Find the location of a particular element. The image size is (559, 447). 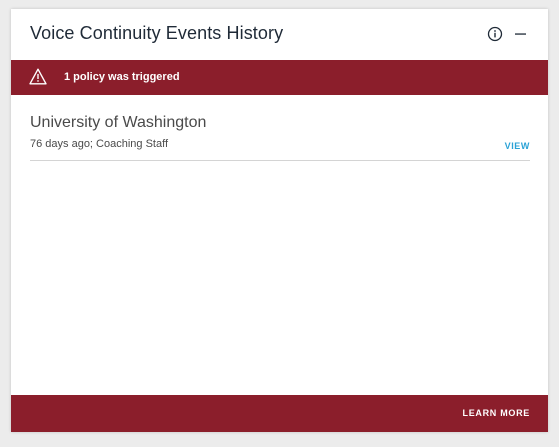

info-button is located at coordinates (495, 34).